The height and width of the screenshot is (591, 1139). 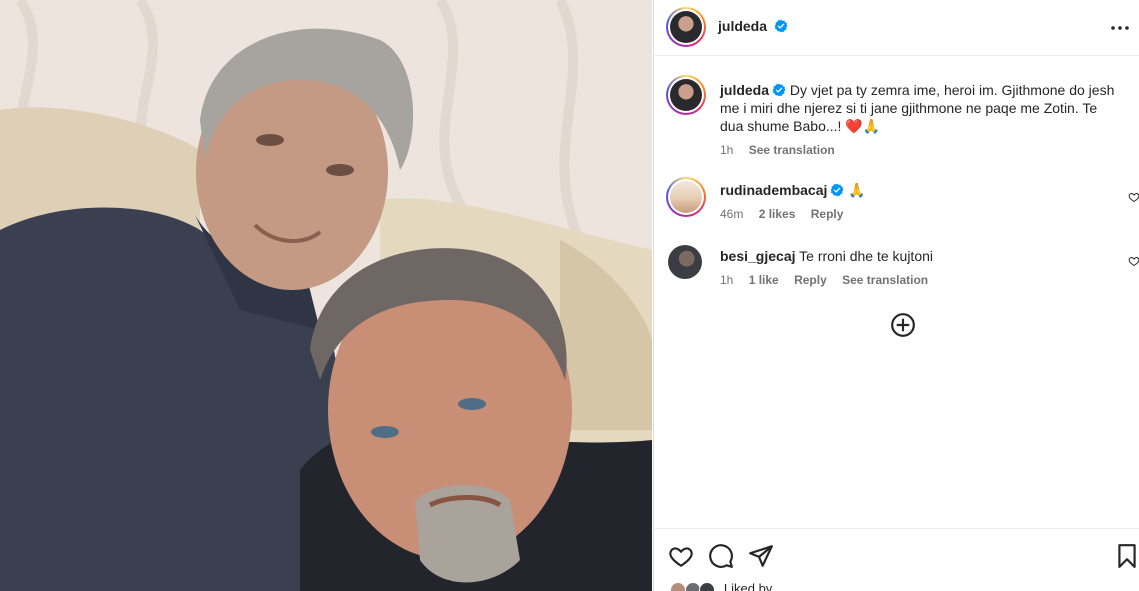 What do you see at coordinates (857, 190) in the screenshot?
I see `comment-text: 🙏` at bounding box center [857, 190].